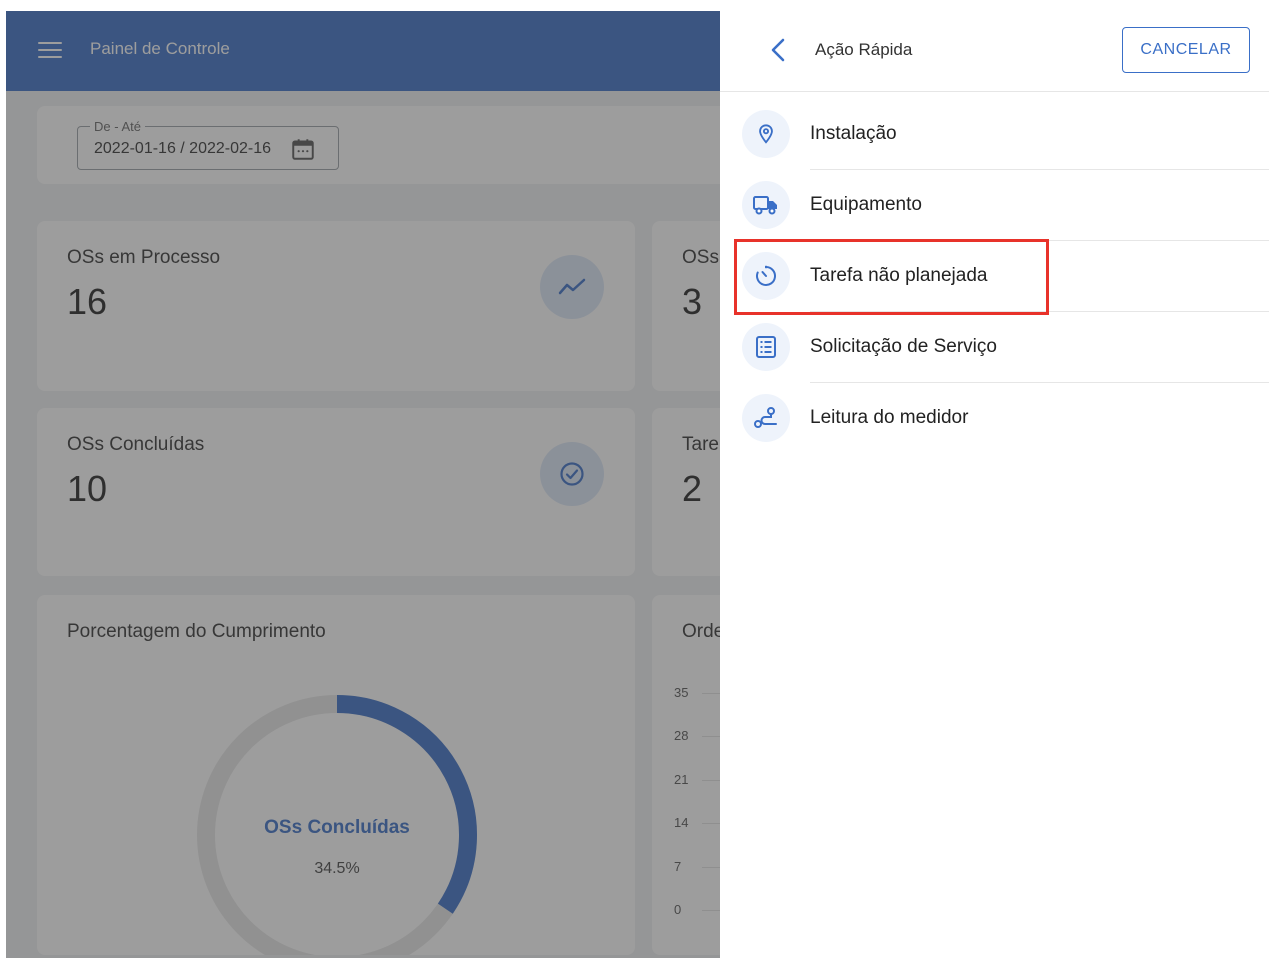 Image resolution: width=1269 pixels, height=958 pixels. Describe the element at coordinates (903, 346) in the screenshot. I see `quick-action-label: Solicitação de Serviço` at that location.